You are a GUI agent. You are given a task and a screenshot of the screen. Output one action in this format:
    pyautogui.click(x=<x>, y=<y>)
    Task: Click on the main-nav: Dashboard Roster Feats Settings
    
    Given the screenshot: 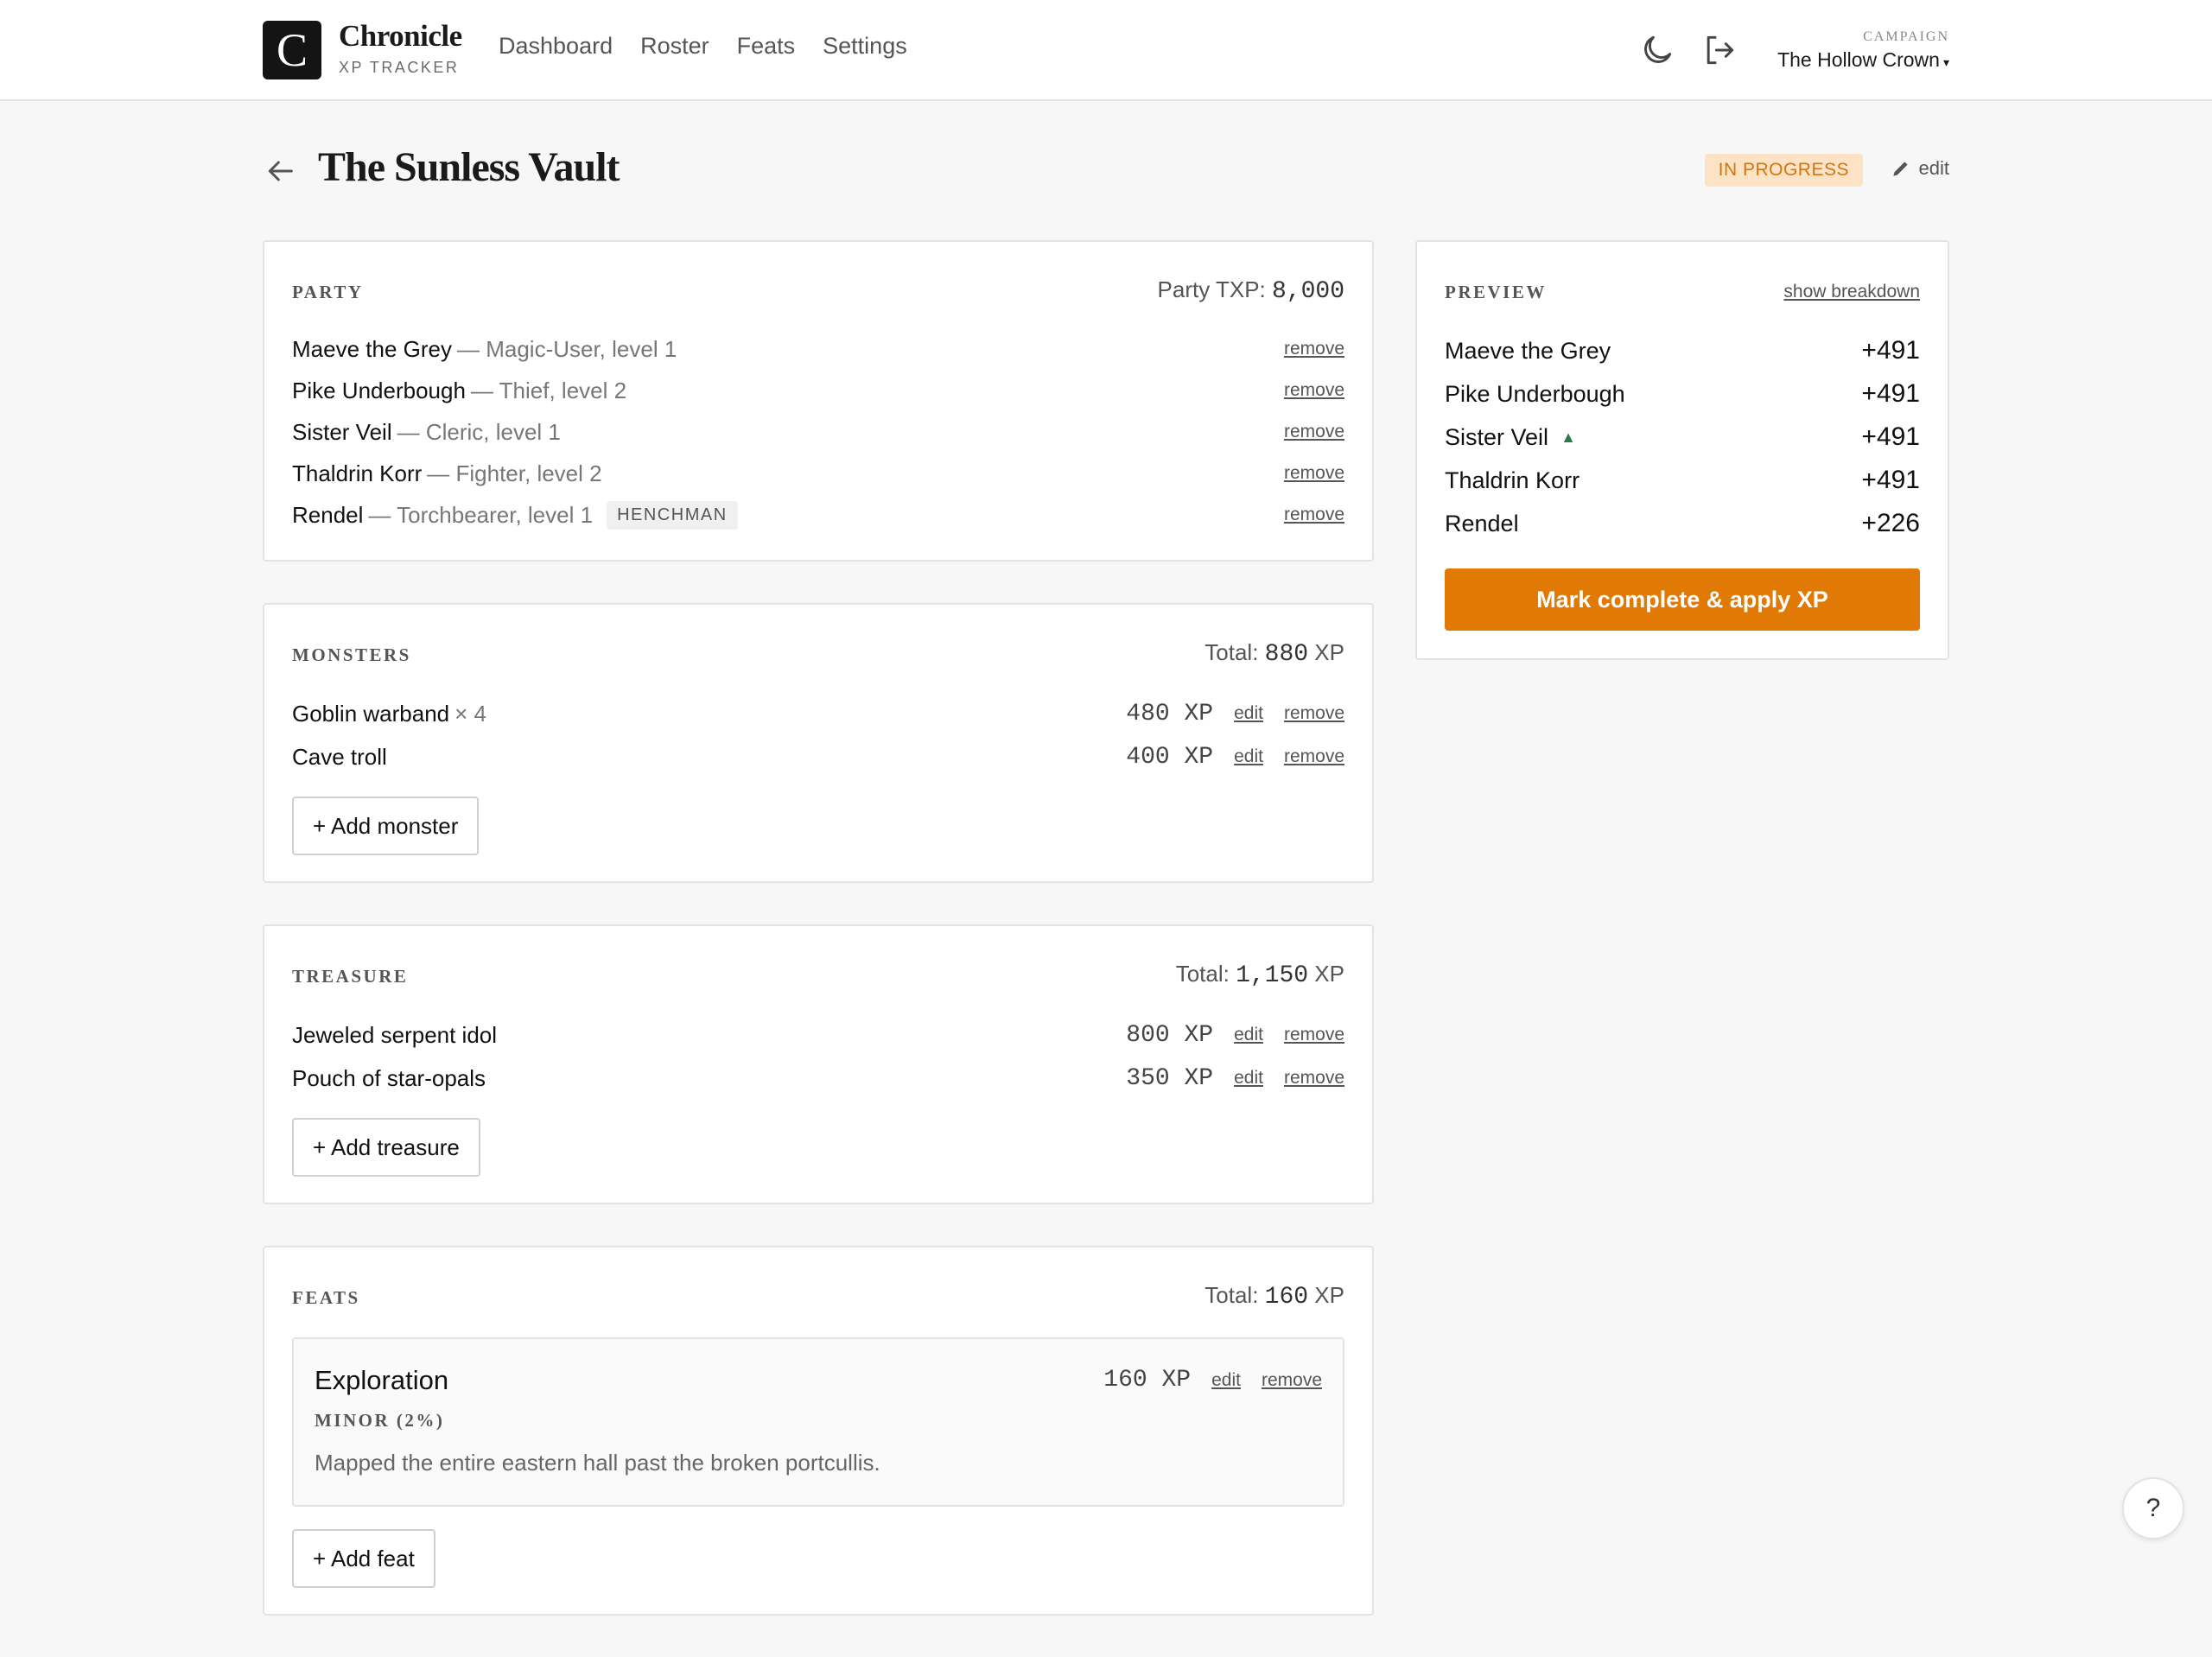 What is the action you would take?
    pyautogui.click(x=703, y=46)
    